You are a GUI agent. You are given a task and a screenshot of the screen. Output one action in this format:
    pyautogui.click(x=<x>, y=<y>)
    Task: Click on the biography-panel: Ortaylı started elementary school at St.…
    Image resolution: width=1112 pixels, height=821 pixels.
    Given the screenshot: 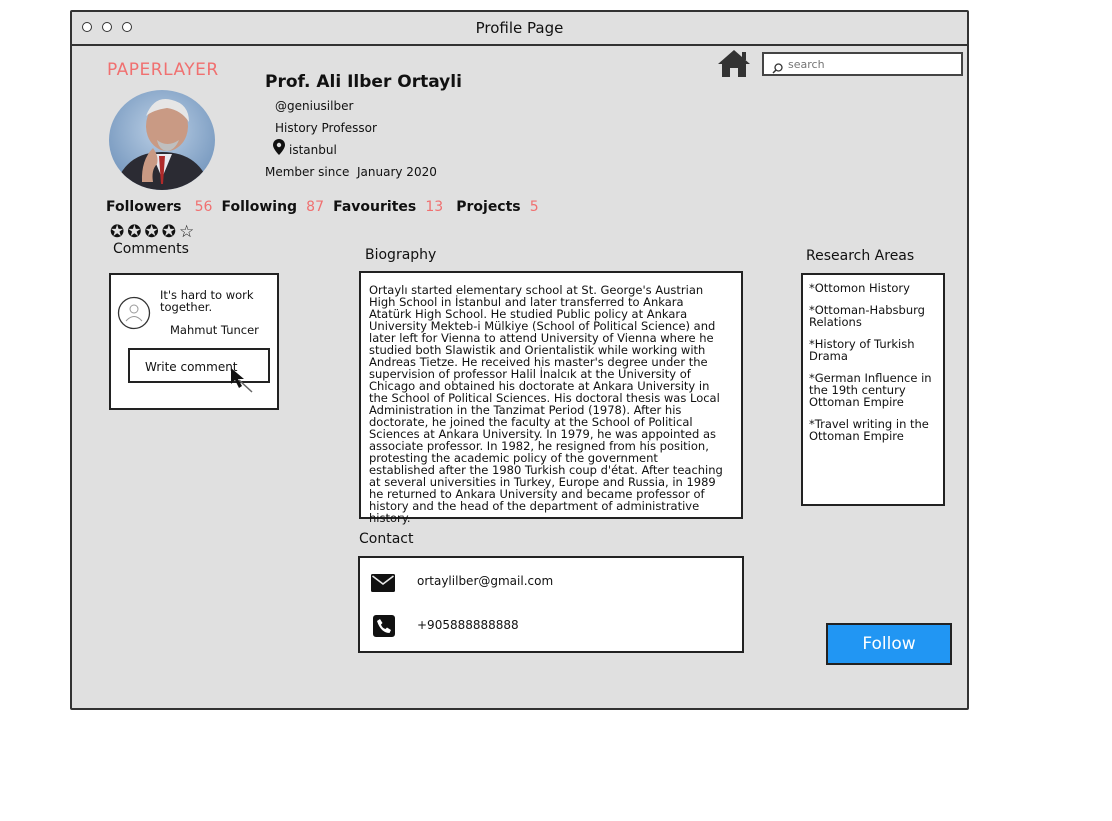 What is the action you would take?
    pyautogui.click(x=551, y=397)
    